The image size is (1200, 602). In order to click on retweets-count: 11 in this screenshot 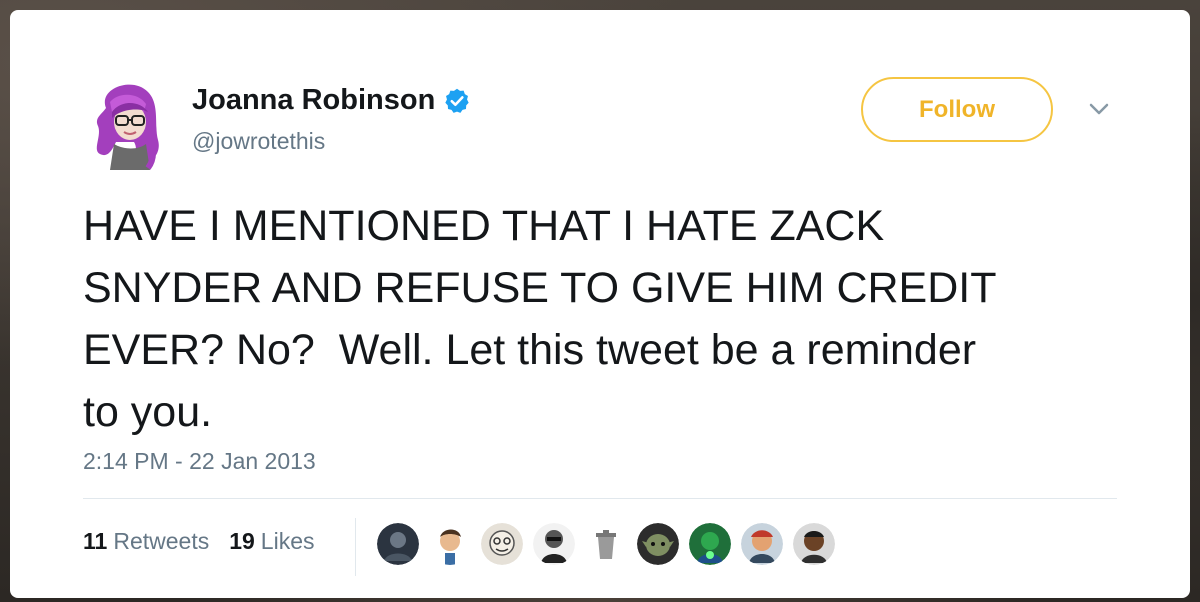, I will do `click(95, 541)`.